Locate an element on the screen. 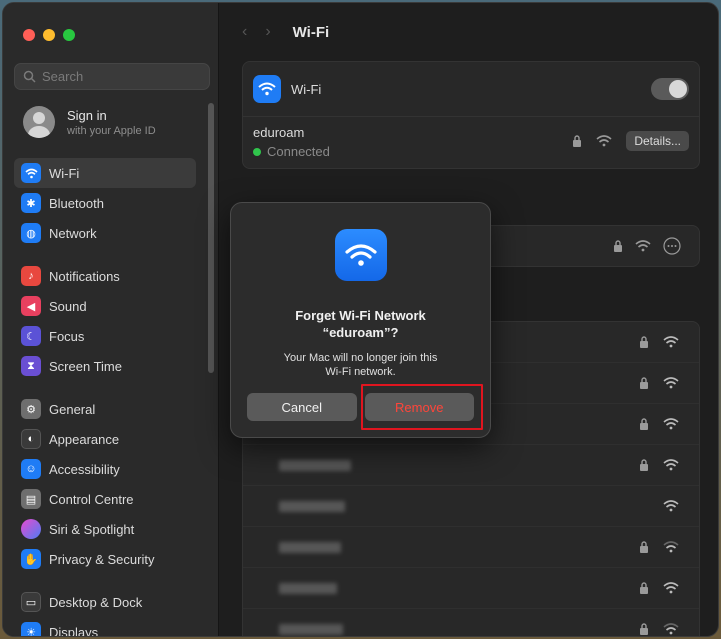 The width and height of the screenshot is (721, 639). sidebar-item-label: Bluetooth is located at coordinates (76, 203).